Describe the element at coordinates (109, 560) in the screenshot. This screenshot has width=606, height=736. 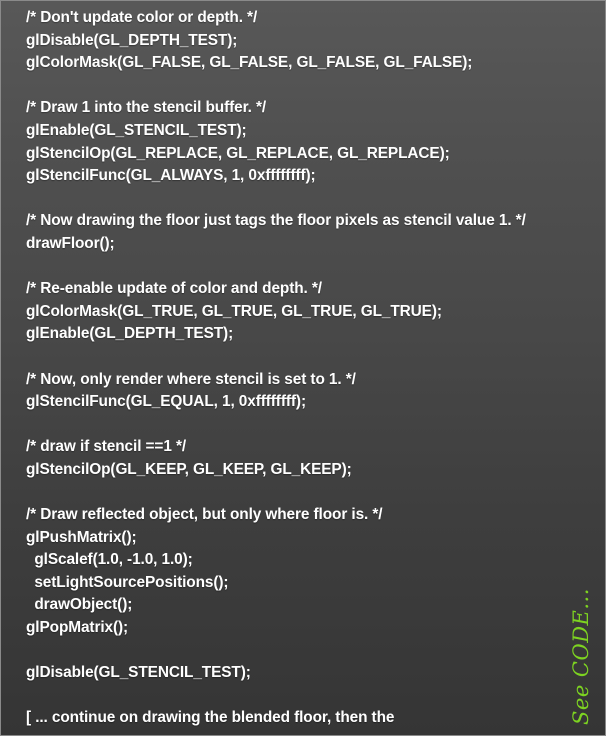
I see `code-line: glScalef(1.0, -1.0, 1.0);` at that location.